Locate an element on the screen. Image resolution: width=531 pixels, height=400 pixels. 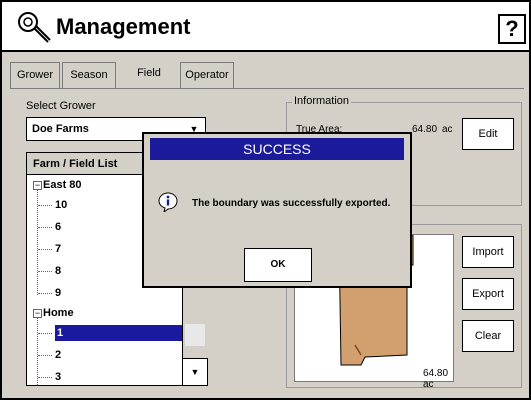
info-icon is located at coordinates (168, 202).